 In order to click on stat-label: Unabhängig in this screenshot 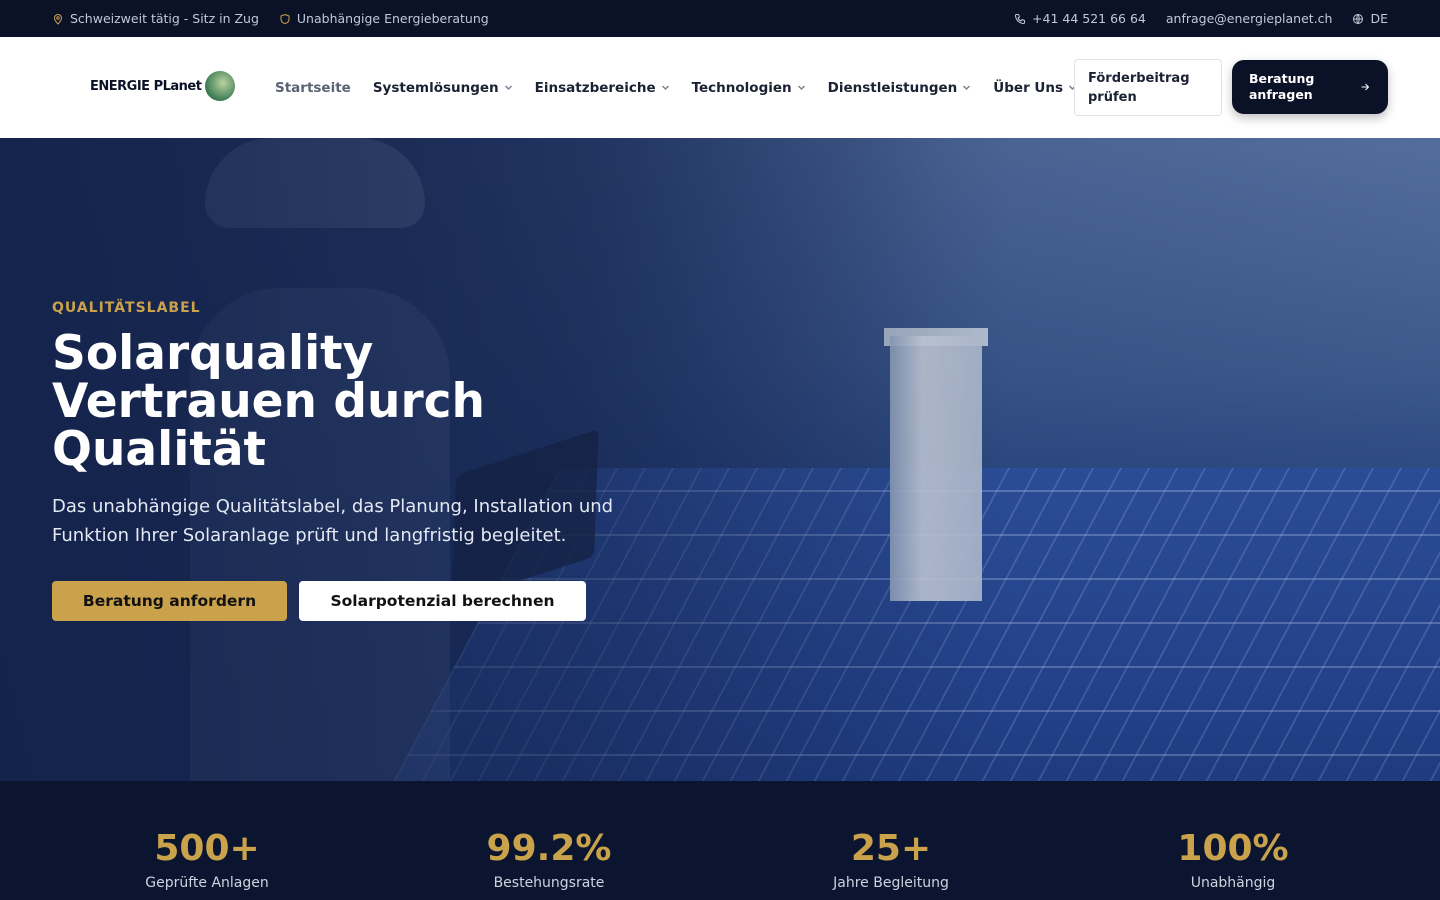, I will do `click(1233, 883)`.